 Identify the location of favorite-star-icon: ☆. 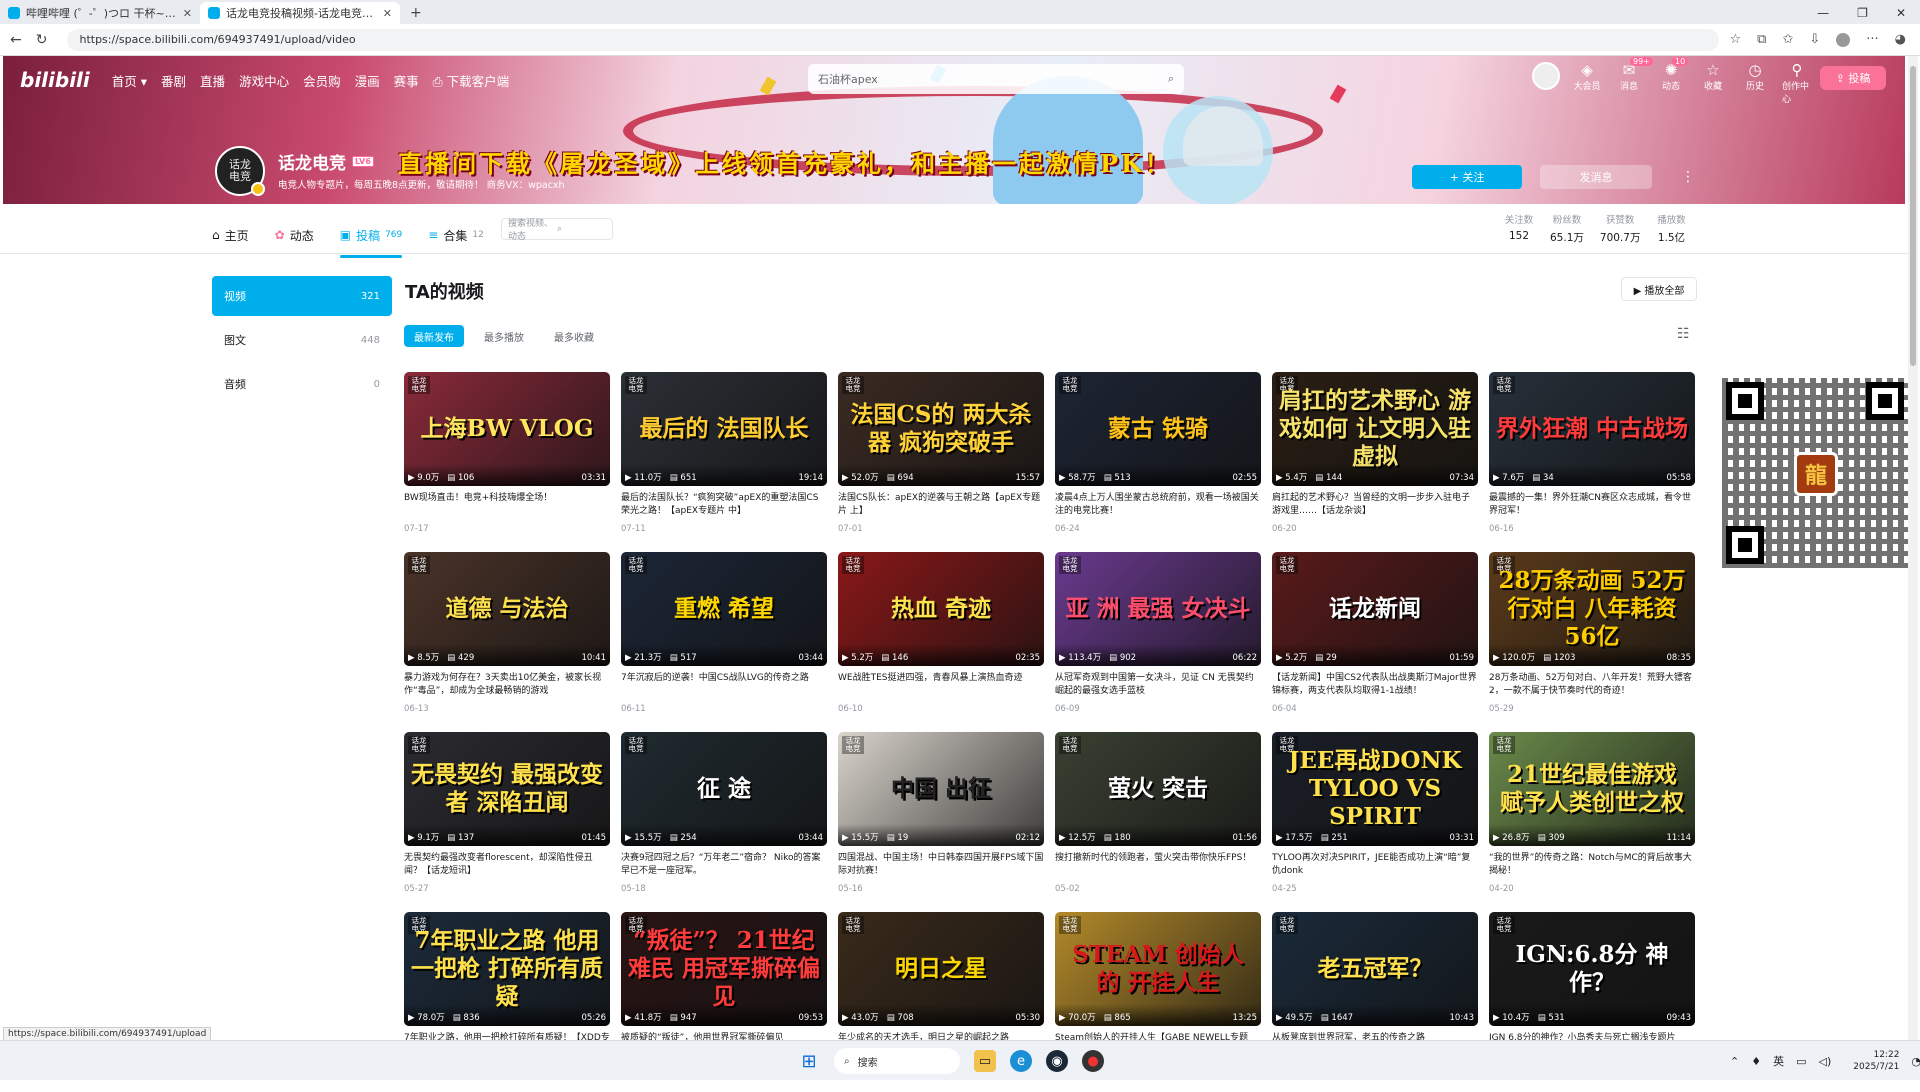
(1735, 39).